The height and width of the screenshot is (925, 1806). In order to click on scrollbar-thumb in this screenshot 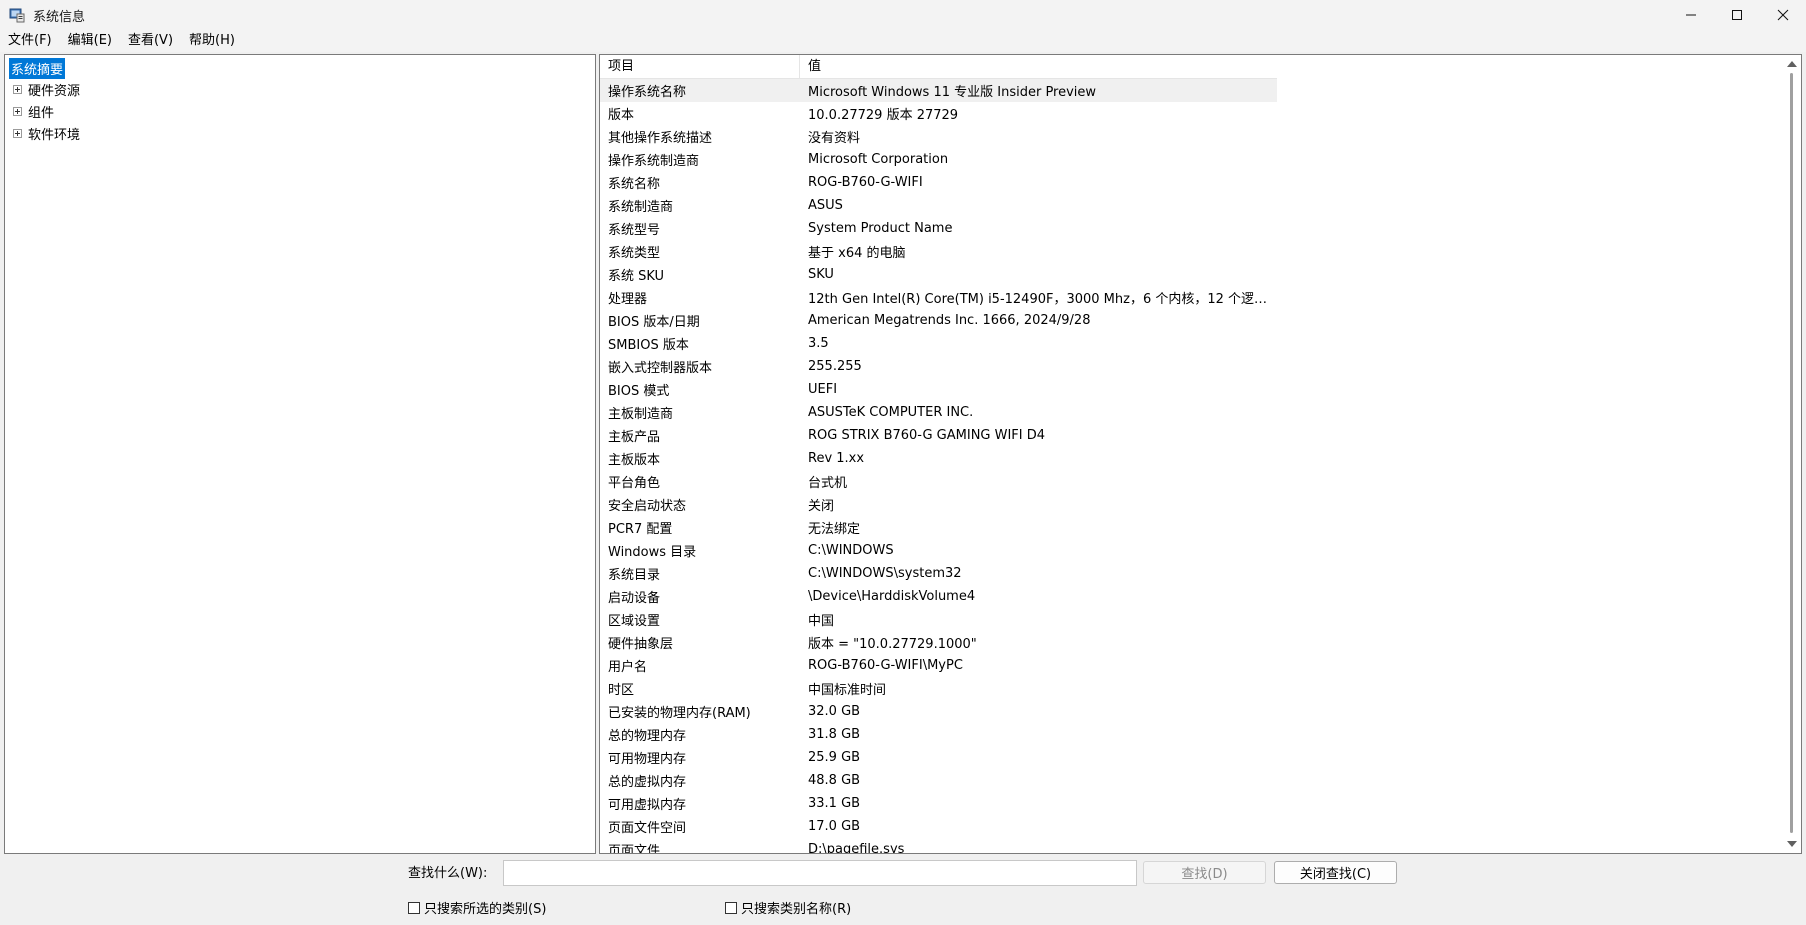, I will do `click(1791, 453)`.